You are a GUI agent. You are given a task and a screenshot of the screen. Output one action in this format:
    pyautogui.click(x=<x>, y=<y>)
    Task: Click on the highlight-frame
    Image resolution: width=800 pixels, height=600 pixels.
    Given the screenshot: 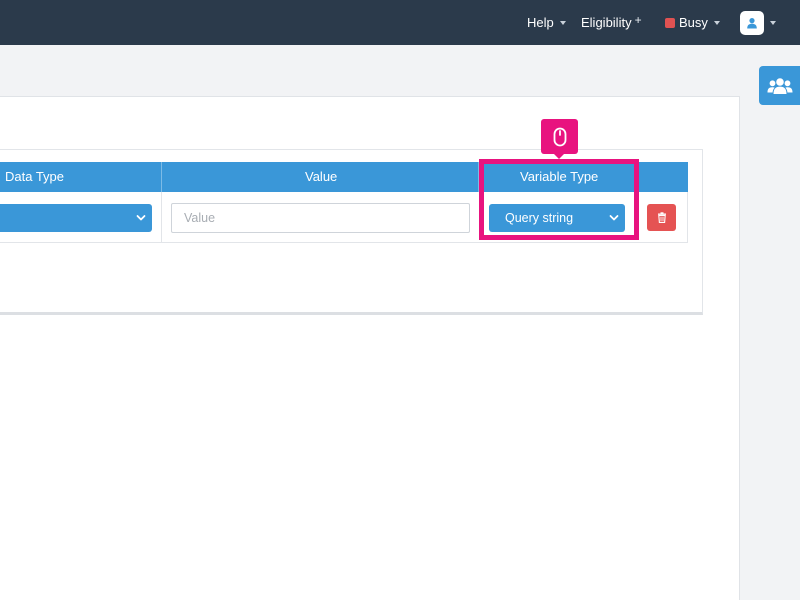 What is the action you would take?
    pyautogui.click(x=559, y=199)
    